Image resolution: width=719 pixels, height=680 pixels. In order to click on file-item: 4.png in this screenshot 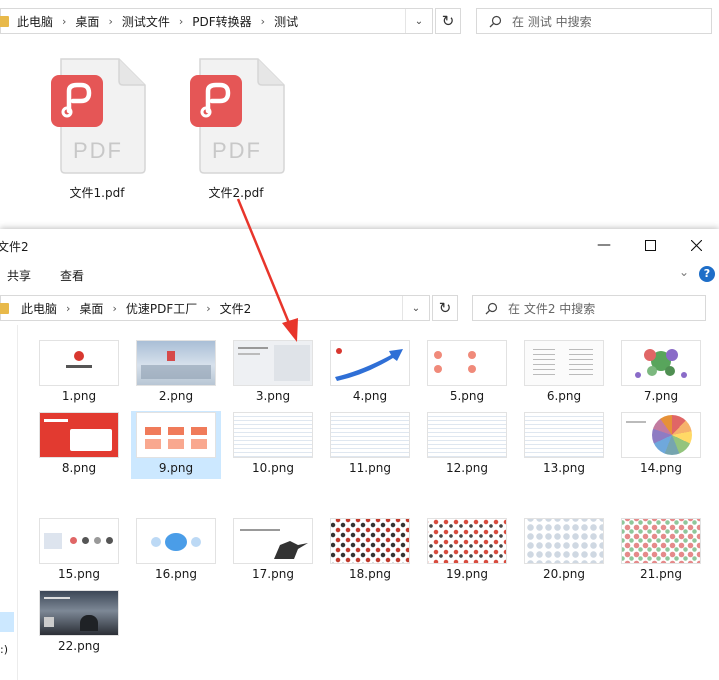, I will do `click(370, 372)`.